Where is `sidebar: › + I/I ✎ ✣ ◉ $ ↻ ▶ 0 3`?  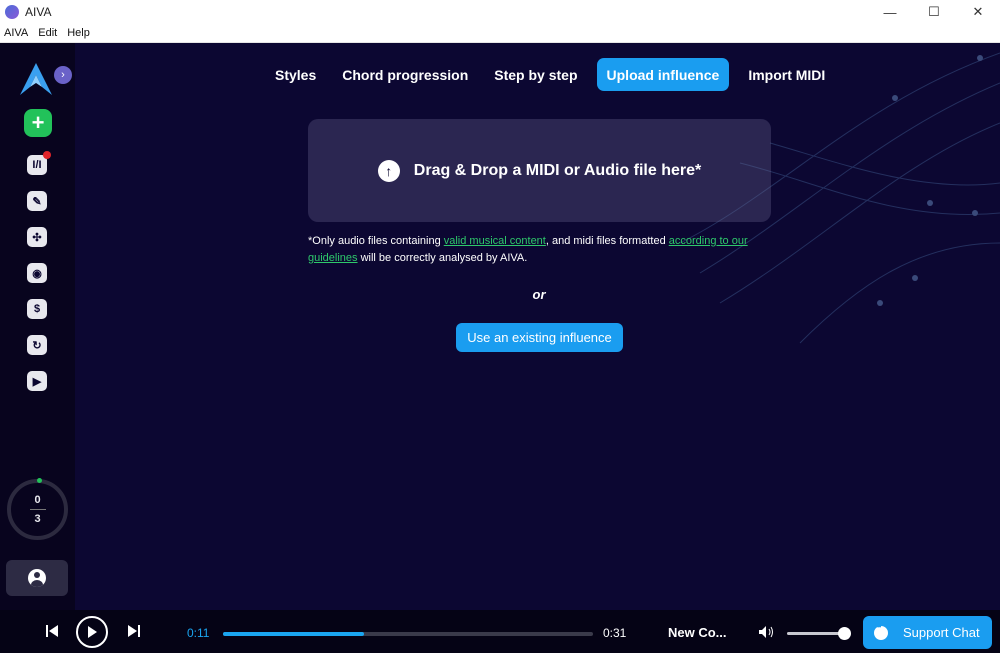 sidebar: › + I/I ✎ ✣ ◉ $ ↻ ▶ 0 3 is located at coordinates (37, 326).